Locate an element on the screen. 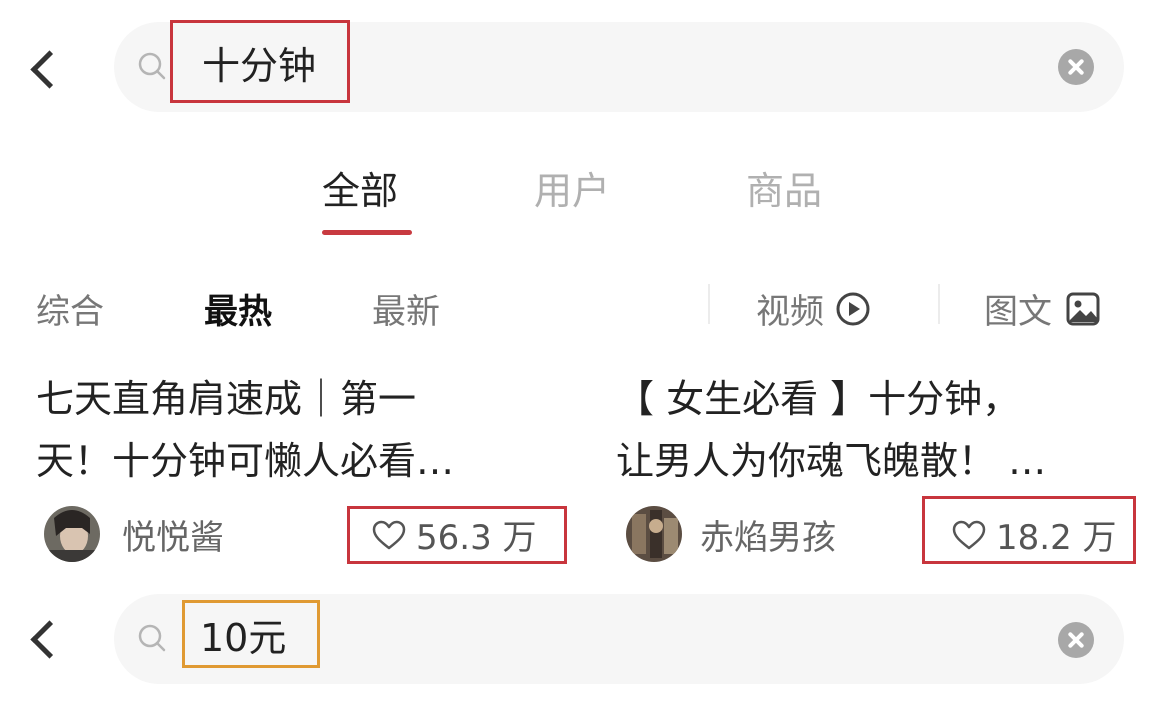 This screenshot has height=716, width=1158. tab-products: 商品 is located at coordinates (784, 187).